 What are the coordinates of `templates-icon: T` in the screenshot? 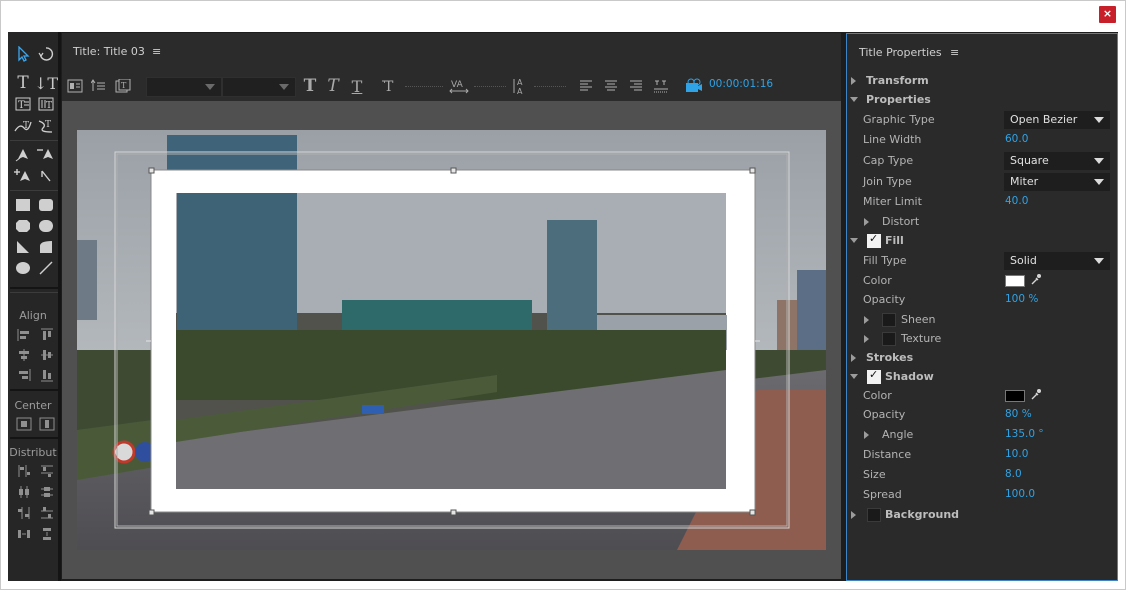 It's located at (123, 86).